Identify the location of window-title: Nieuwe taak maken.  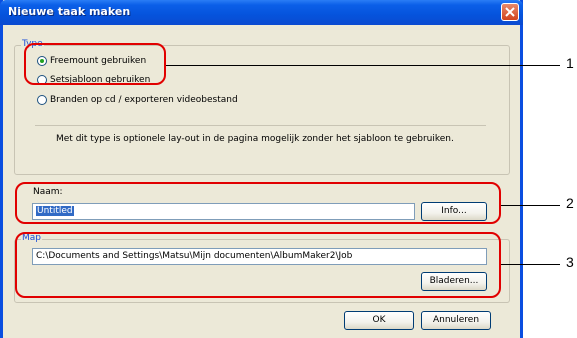
(69, 11).